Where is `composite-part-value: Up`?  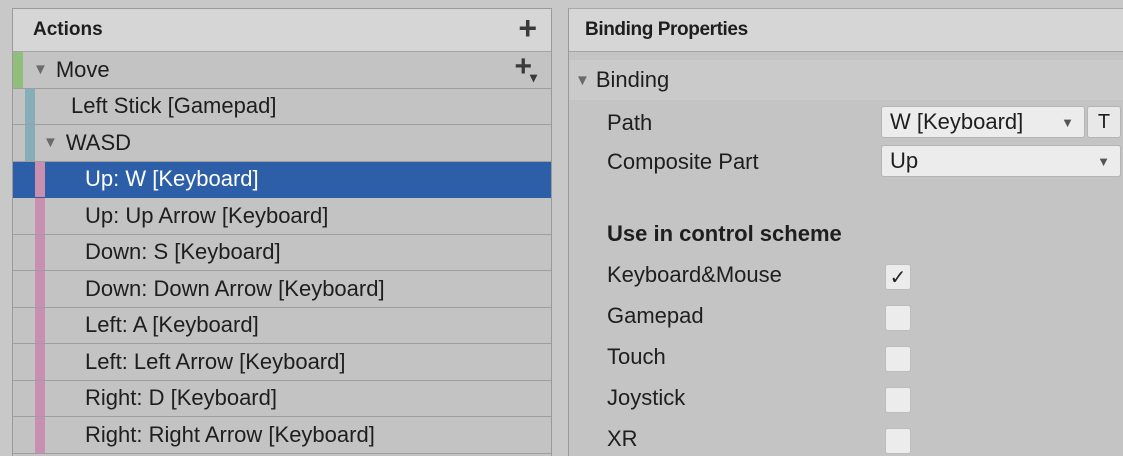
composite-part-value: Up is located at coordinates (904, 160).